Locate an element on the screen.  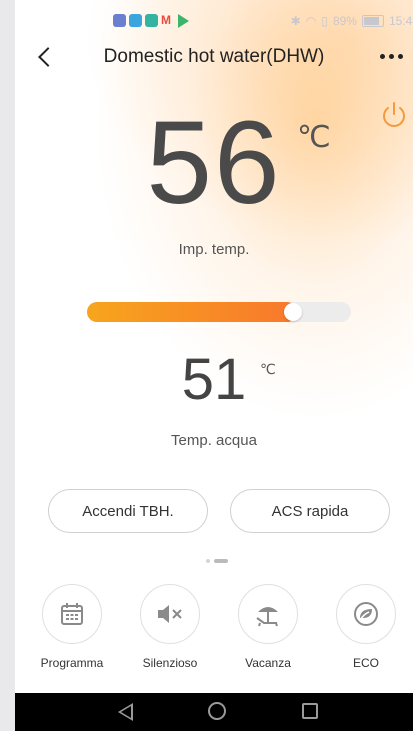
set-temperature-value: 56 is located at coordinates (214, 163).